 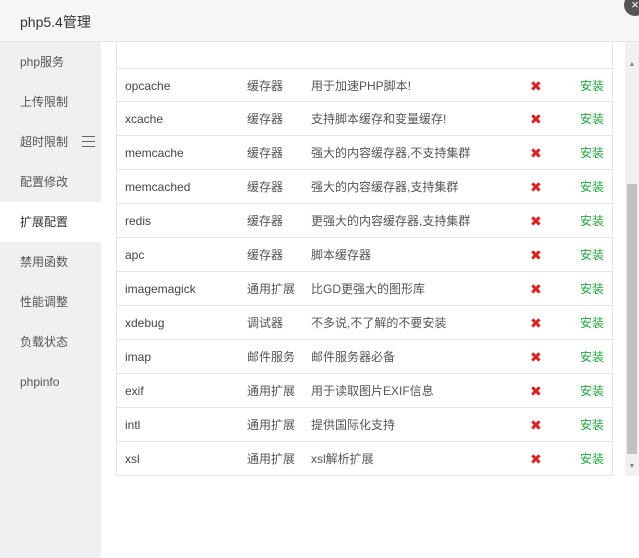 I want to click on table-row: memcached 缓存器 强大的内容缓存器,支持集群 ✖ 安装, so click(x=364, y=187).